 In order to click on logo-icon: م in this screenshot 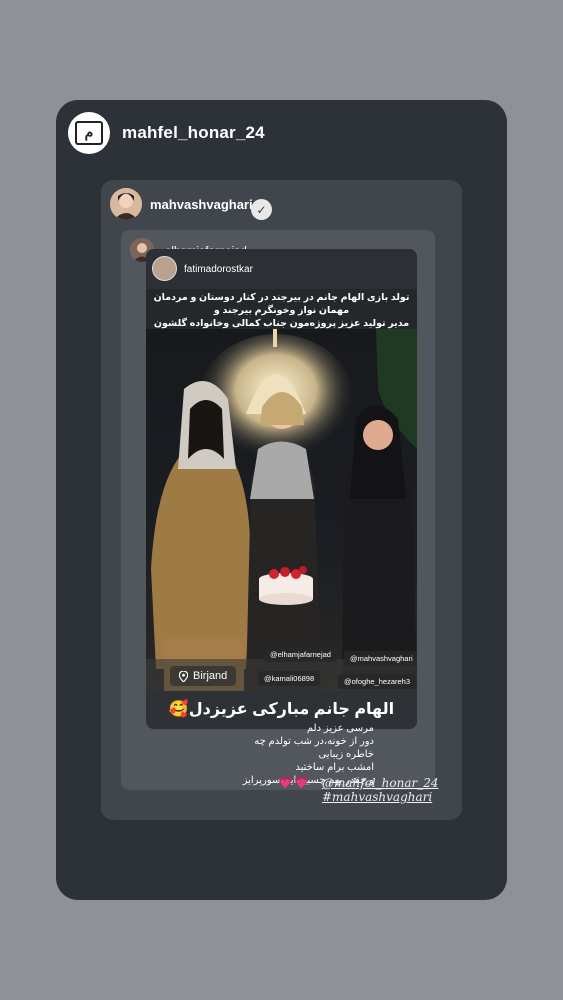, I will do `click(89, 133)`.